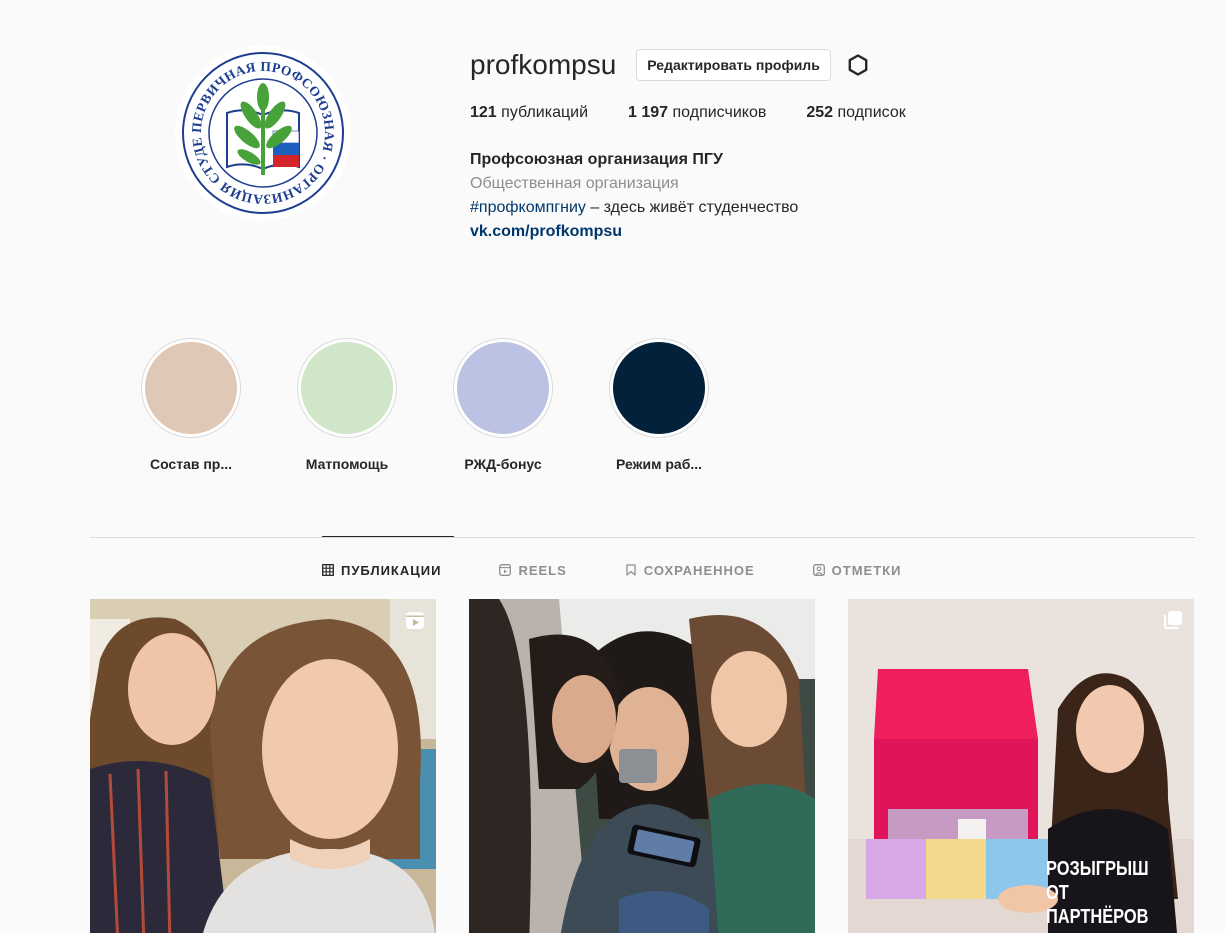 The image size is (1225, 933). Describe the element at coordinates (505, 570) in the screenshot. I see `reels-icon` at that location.